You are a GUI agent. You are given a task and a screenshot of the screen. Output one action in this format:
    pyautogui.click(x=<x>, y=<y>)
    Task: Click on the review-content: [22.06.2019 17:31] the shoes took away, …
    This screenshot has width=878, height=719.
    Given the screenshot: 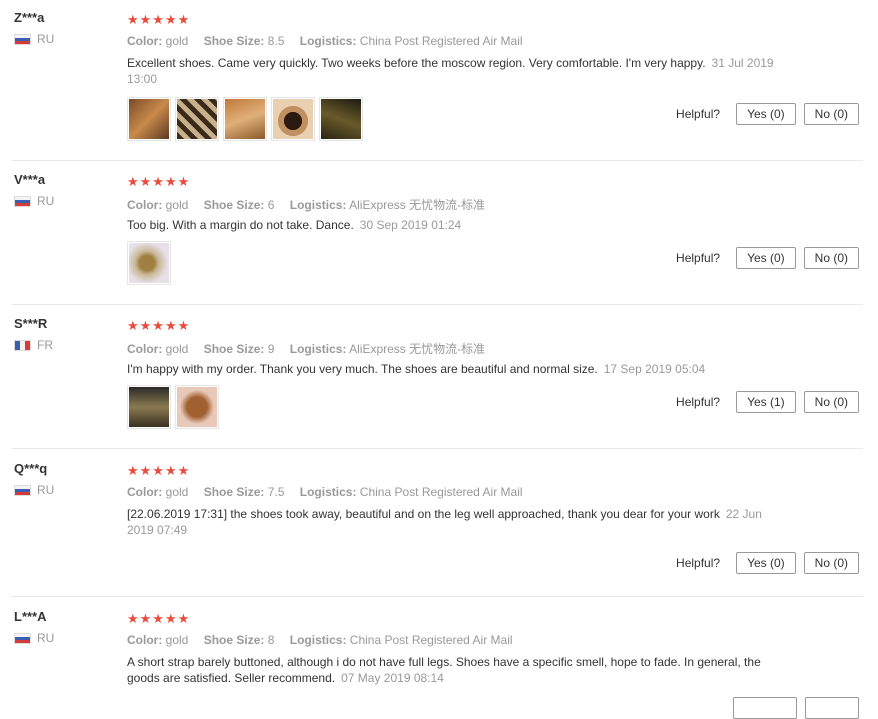 What is the action you would take?
    pyautogui.click(x=423, y=514)
    